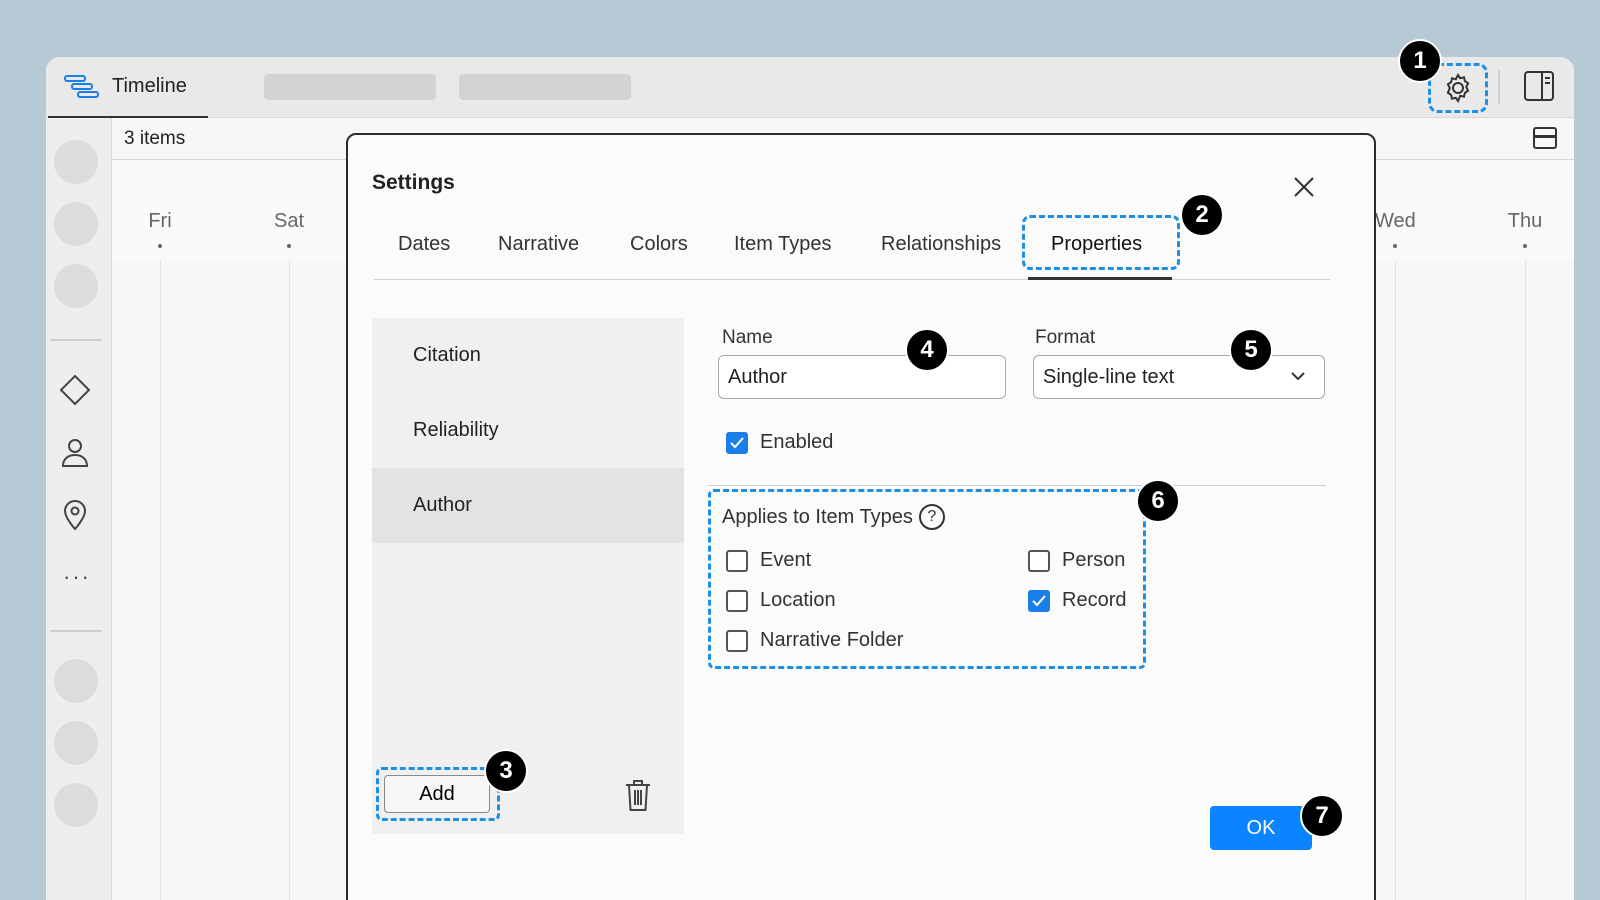 The width and height of the screenshot is (1600, 900). Describe the element at coordinates (817, 516) in the screenshot. I see `applies-label: Applies to Item Types` at that location.